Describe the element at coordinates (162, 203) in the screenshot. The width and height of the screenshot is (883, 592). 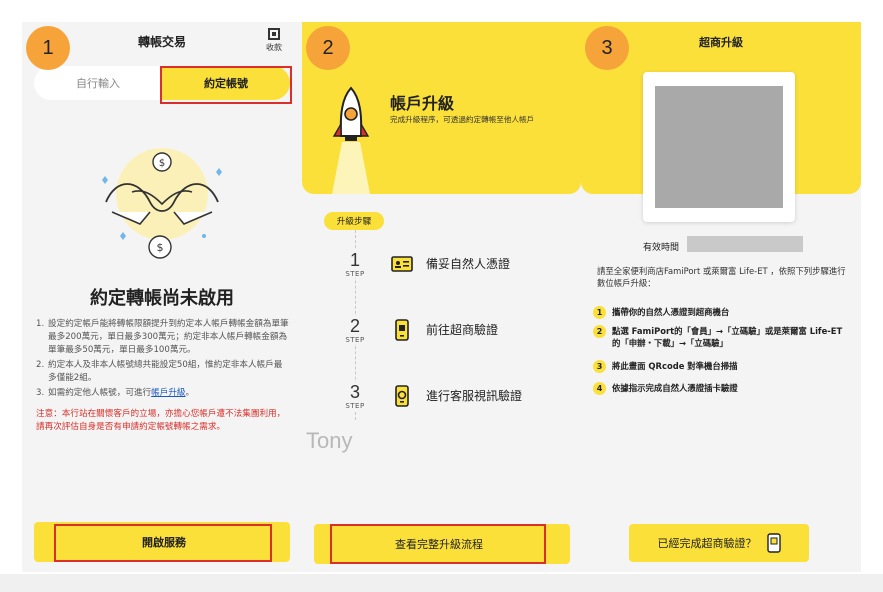
I see `pinky-promise-illustration: $ $` at that location.